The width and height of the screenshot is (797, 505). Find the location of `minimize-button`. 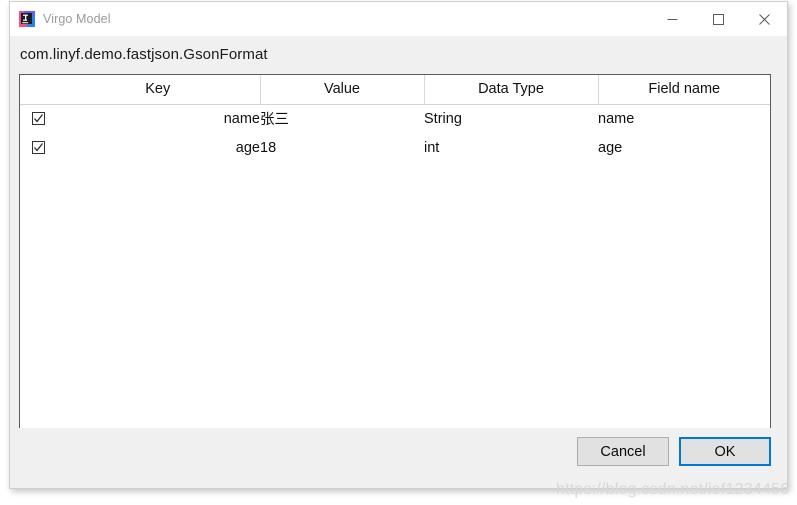

minimize-button is located at coordinates (672, 19).